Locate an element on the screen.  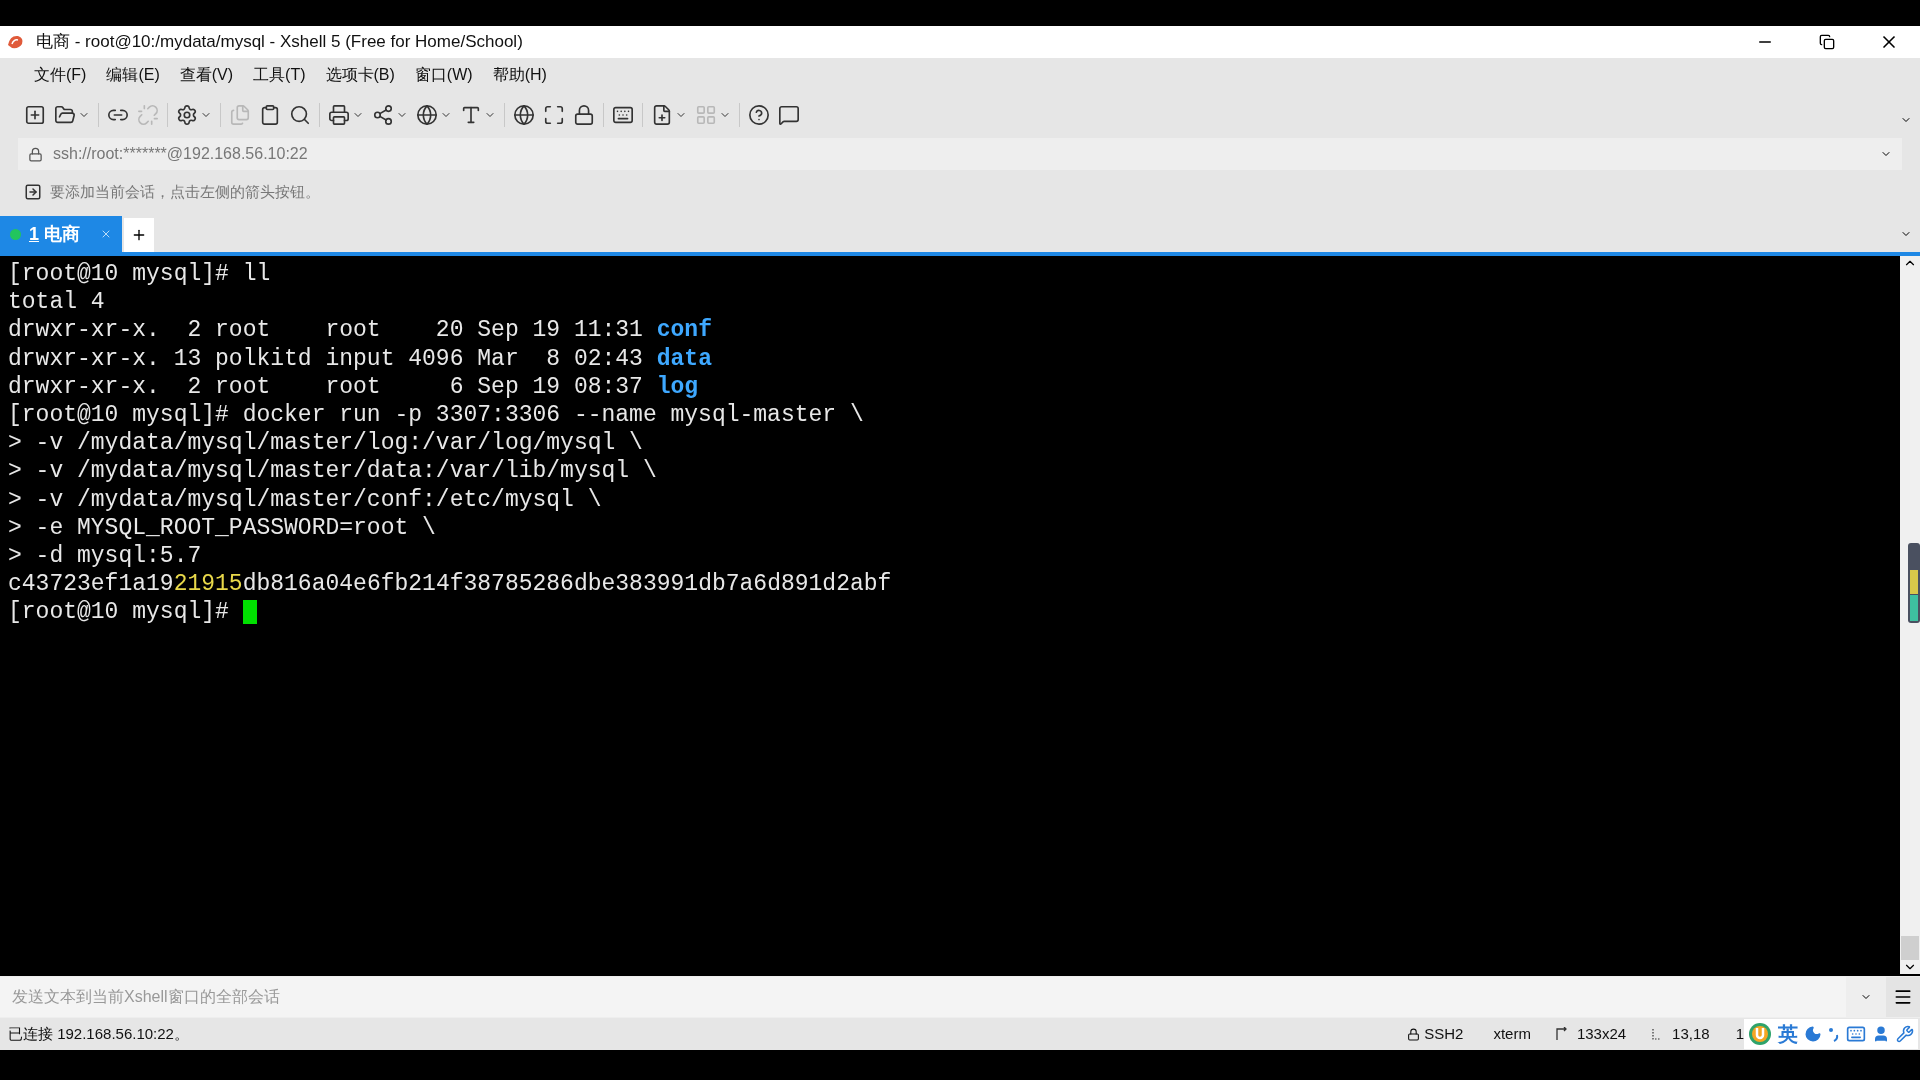
terminal-line: drwxr-xr-x. 2 root root 6 Sep 19 08:37 log is located at coordinates (353, 386).